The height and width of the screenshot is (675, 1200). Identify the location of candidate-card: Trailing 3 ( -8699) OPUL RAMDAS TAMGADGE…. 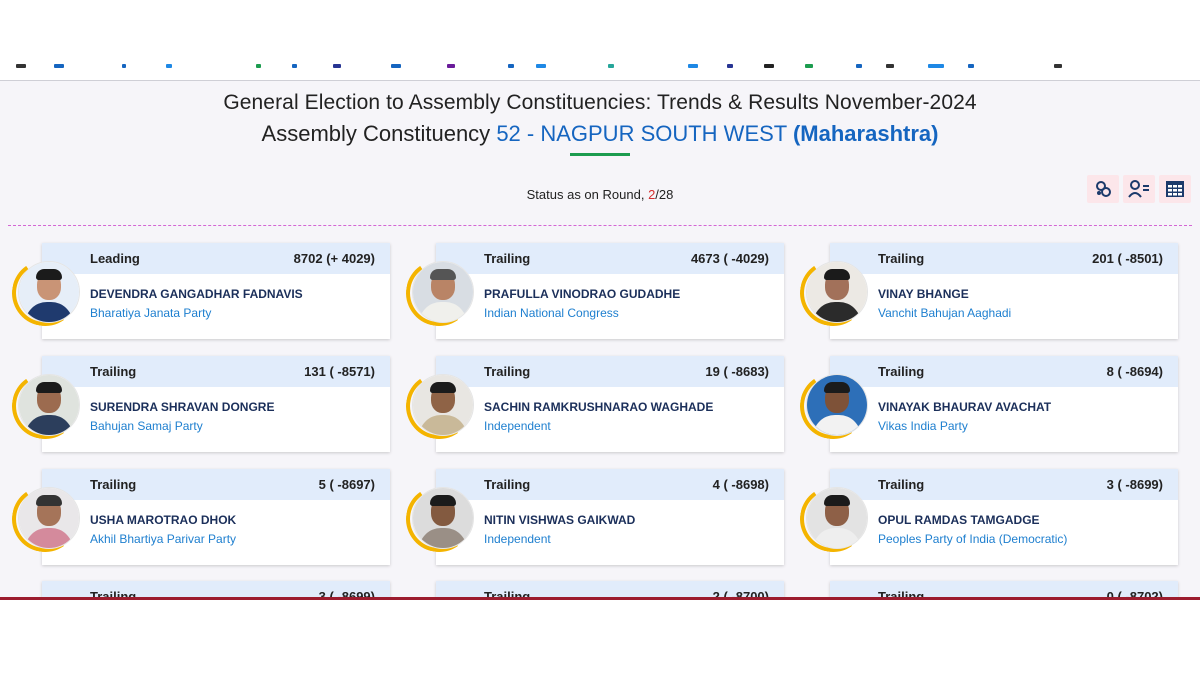
(992, 517).